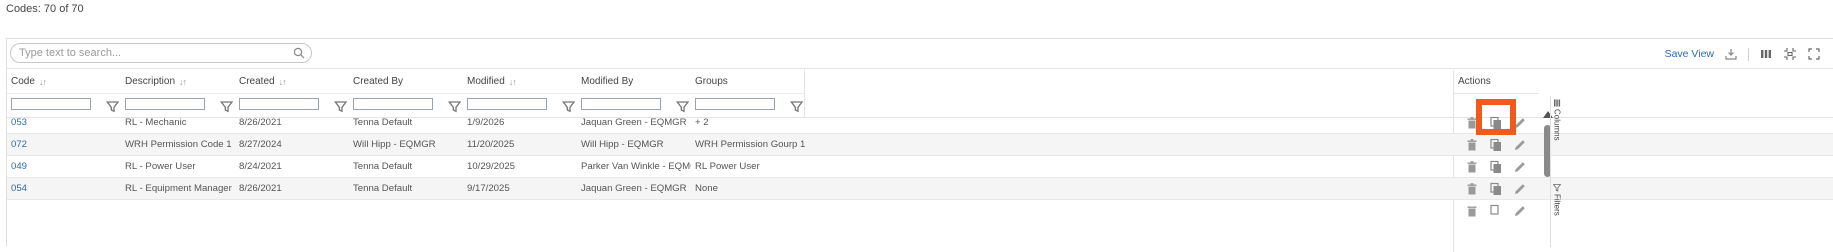 This screenshot has height=252, width=1833. I want to click on columns-tab: Columns, so click(1557, 120).